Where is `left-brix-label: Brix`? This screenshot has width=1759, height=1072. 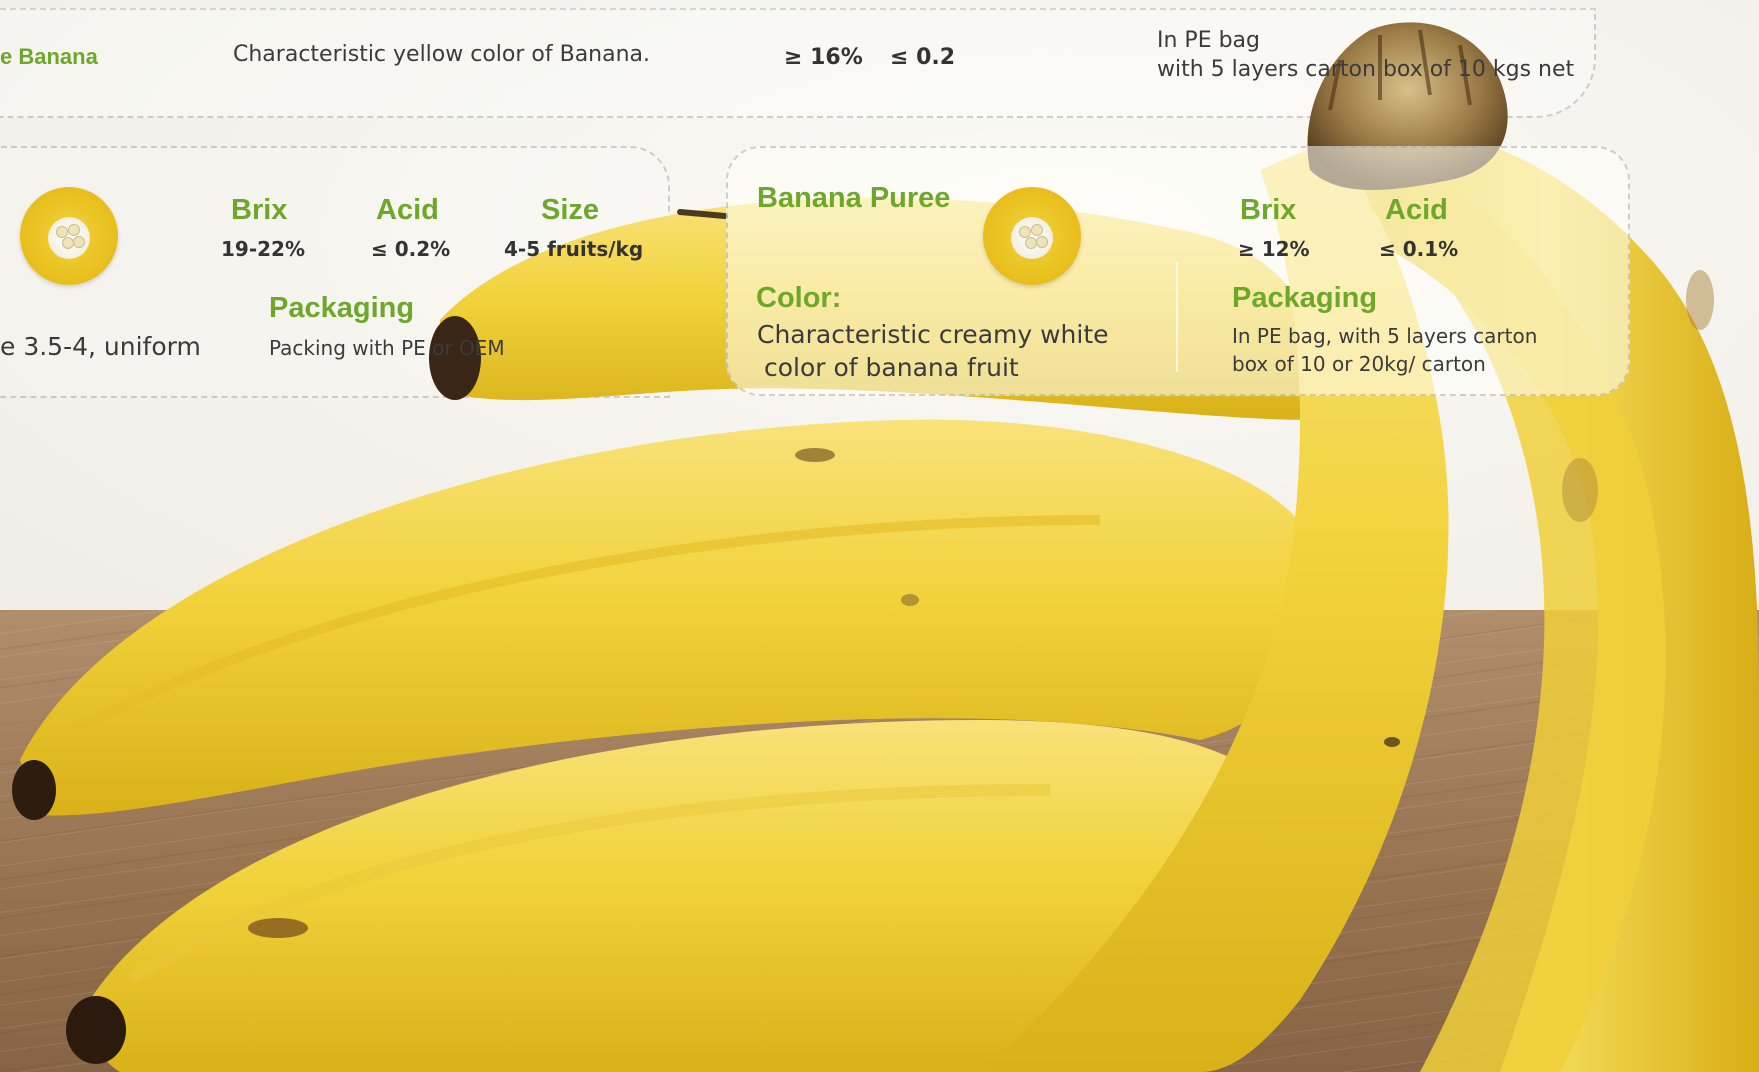 left-brix-label: Brix is located at coordinates (259, 210).